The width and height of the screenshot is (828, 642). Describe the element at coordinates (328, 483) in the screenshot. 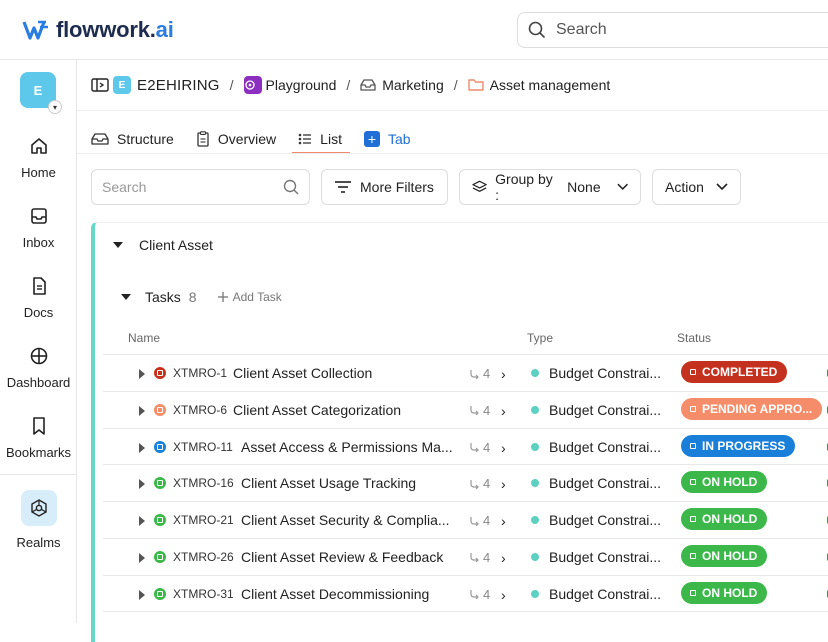

I see `task-name: Client Asset Usage Tracking` at that location.